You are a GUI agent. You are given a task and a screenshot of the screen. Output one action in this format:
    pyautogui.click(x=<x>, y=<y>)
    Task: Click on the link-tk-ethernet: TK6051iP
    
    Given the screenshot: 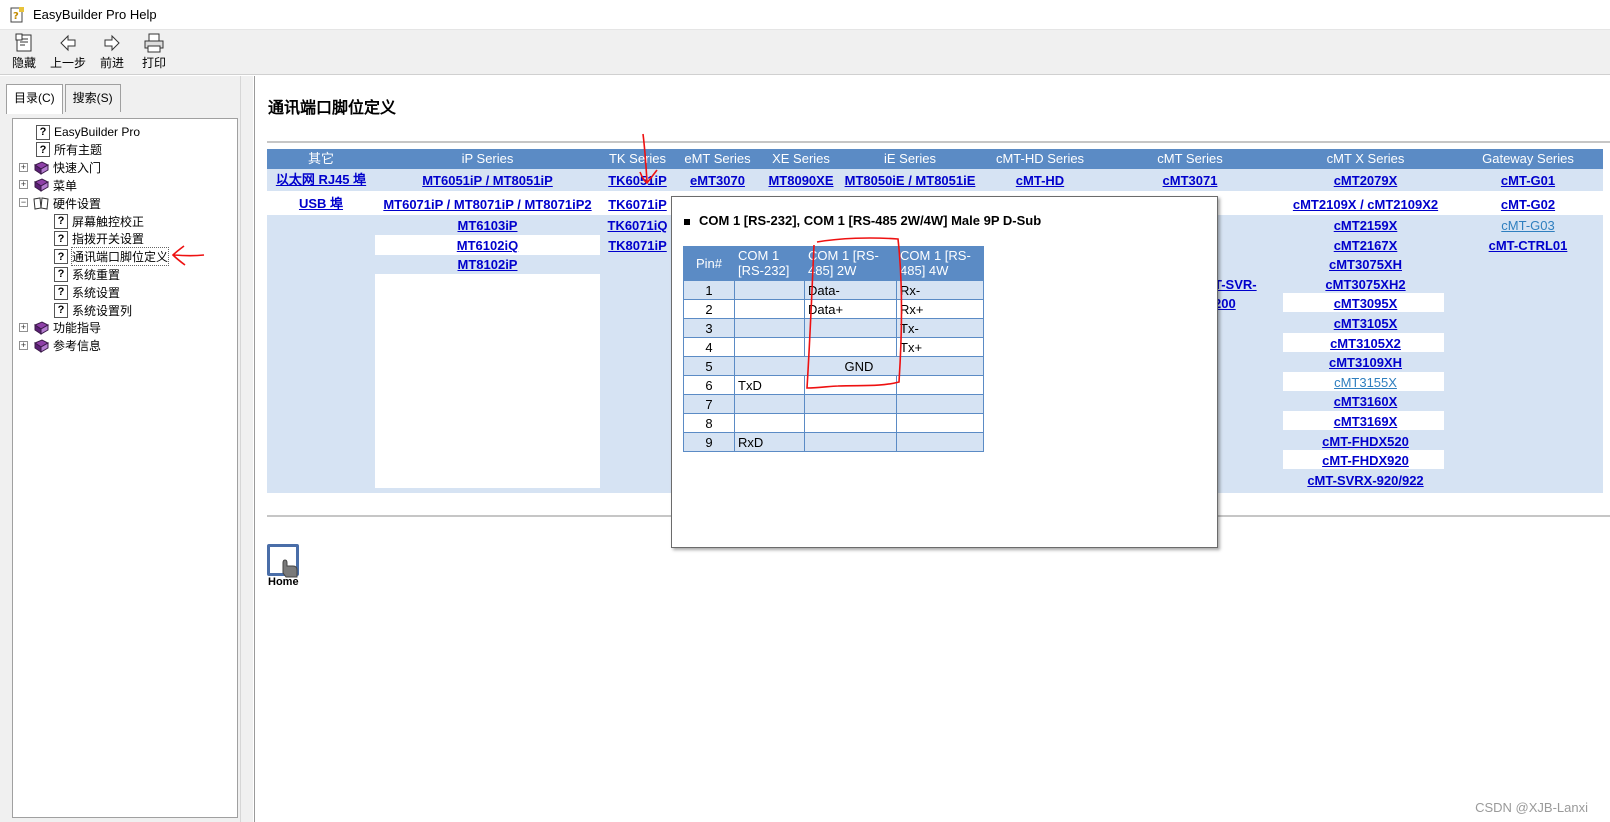 What is the action you would take?
    pyautogui.click(x=637, y=180)
    